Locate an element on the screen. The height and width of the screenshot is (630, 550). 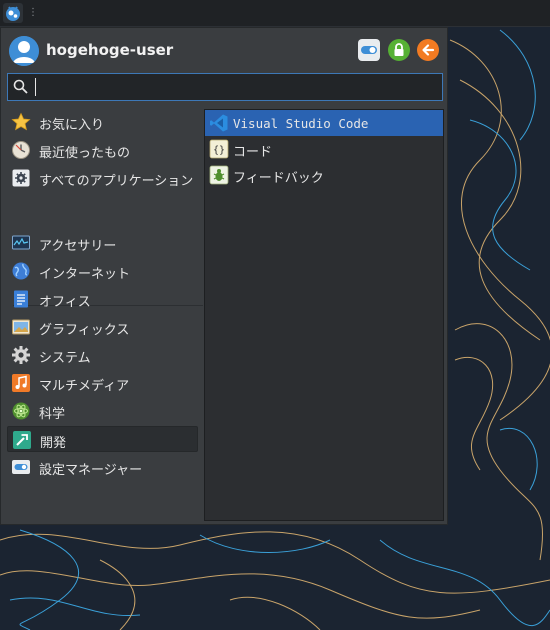
user-avatar is located at coordinates (24, 51).